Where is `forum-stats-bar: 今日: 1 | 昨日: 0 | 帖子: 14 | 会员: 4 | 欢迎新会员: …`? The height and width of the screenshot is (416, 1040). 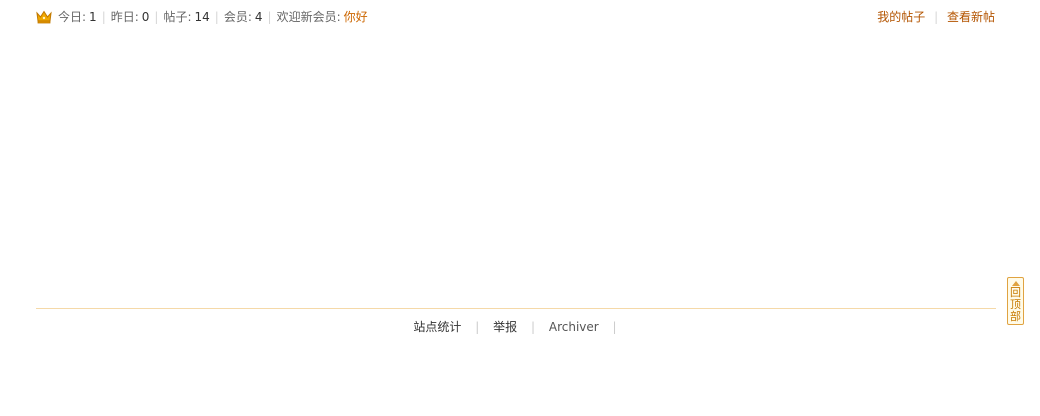 forum-stats-bar: 今日: 1 | 昨日: 0 | 帖子: 14 | 会员: 4 | 欢迎新会员: … is located at coordinates (516, 17).